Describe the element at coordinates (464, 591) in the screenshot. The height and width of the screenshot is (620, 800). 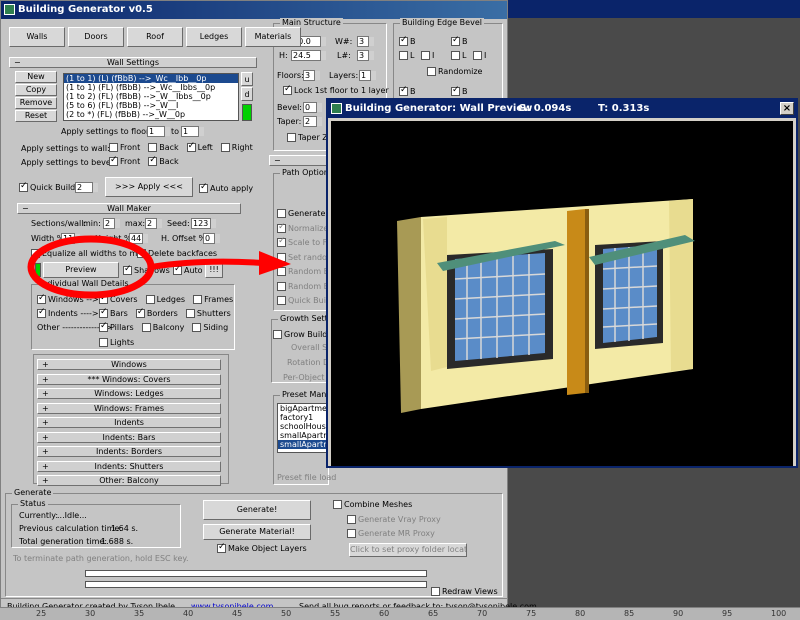
I see `redraw-checkbox: Redraw Views` at that location.